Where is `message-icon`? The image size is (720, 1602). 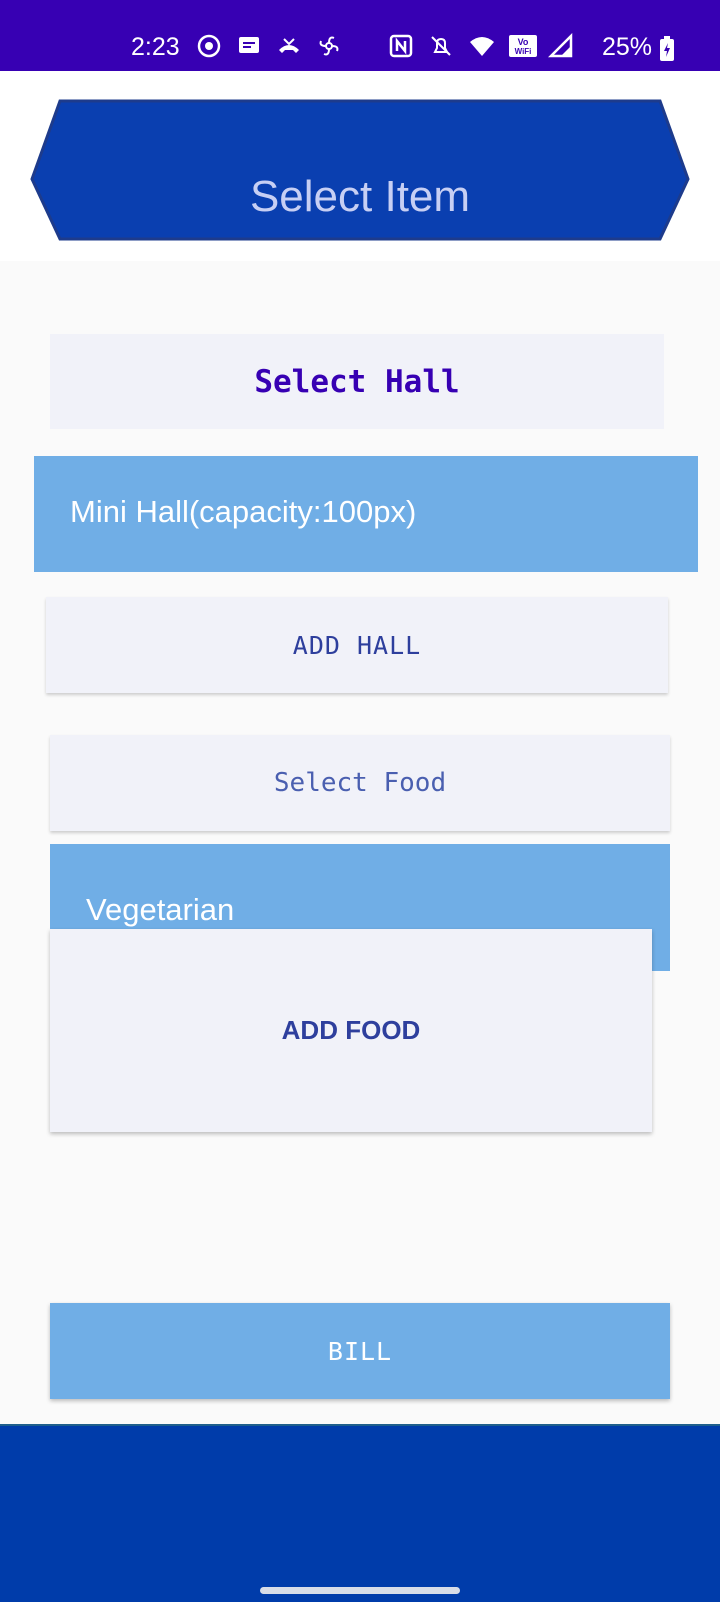 message-icon is located at coordinates (249, 46).